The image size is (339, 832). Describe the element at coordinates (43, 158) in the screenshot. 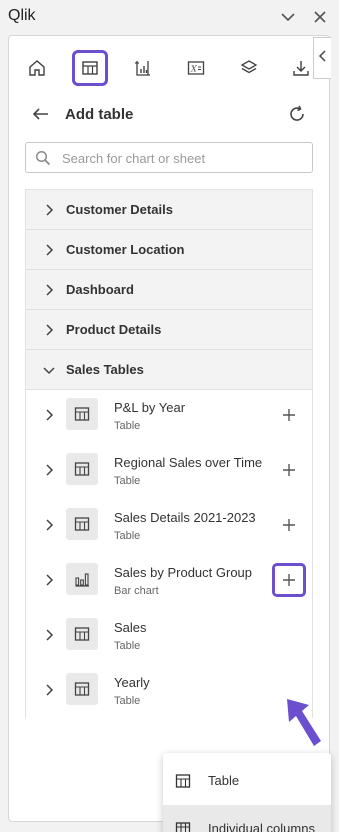

I see `search-icon` at that location.